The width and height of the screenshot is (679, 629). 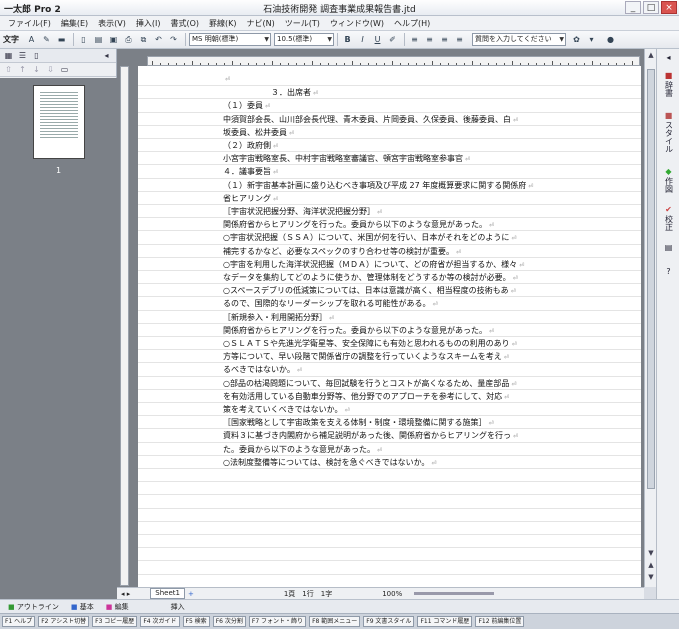 I want to click on doc-text-line: ［国家戦略として宇宙政策を支える体制・制度・環境整備に関する施策］ ⏎, so click(x=358, y=422).